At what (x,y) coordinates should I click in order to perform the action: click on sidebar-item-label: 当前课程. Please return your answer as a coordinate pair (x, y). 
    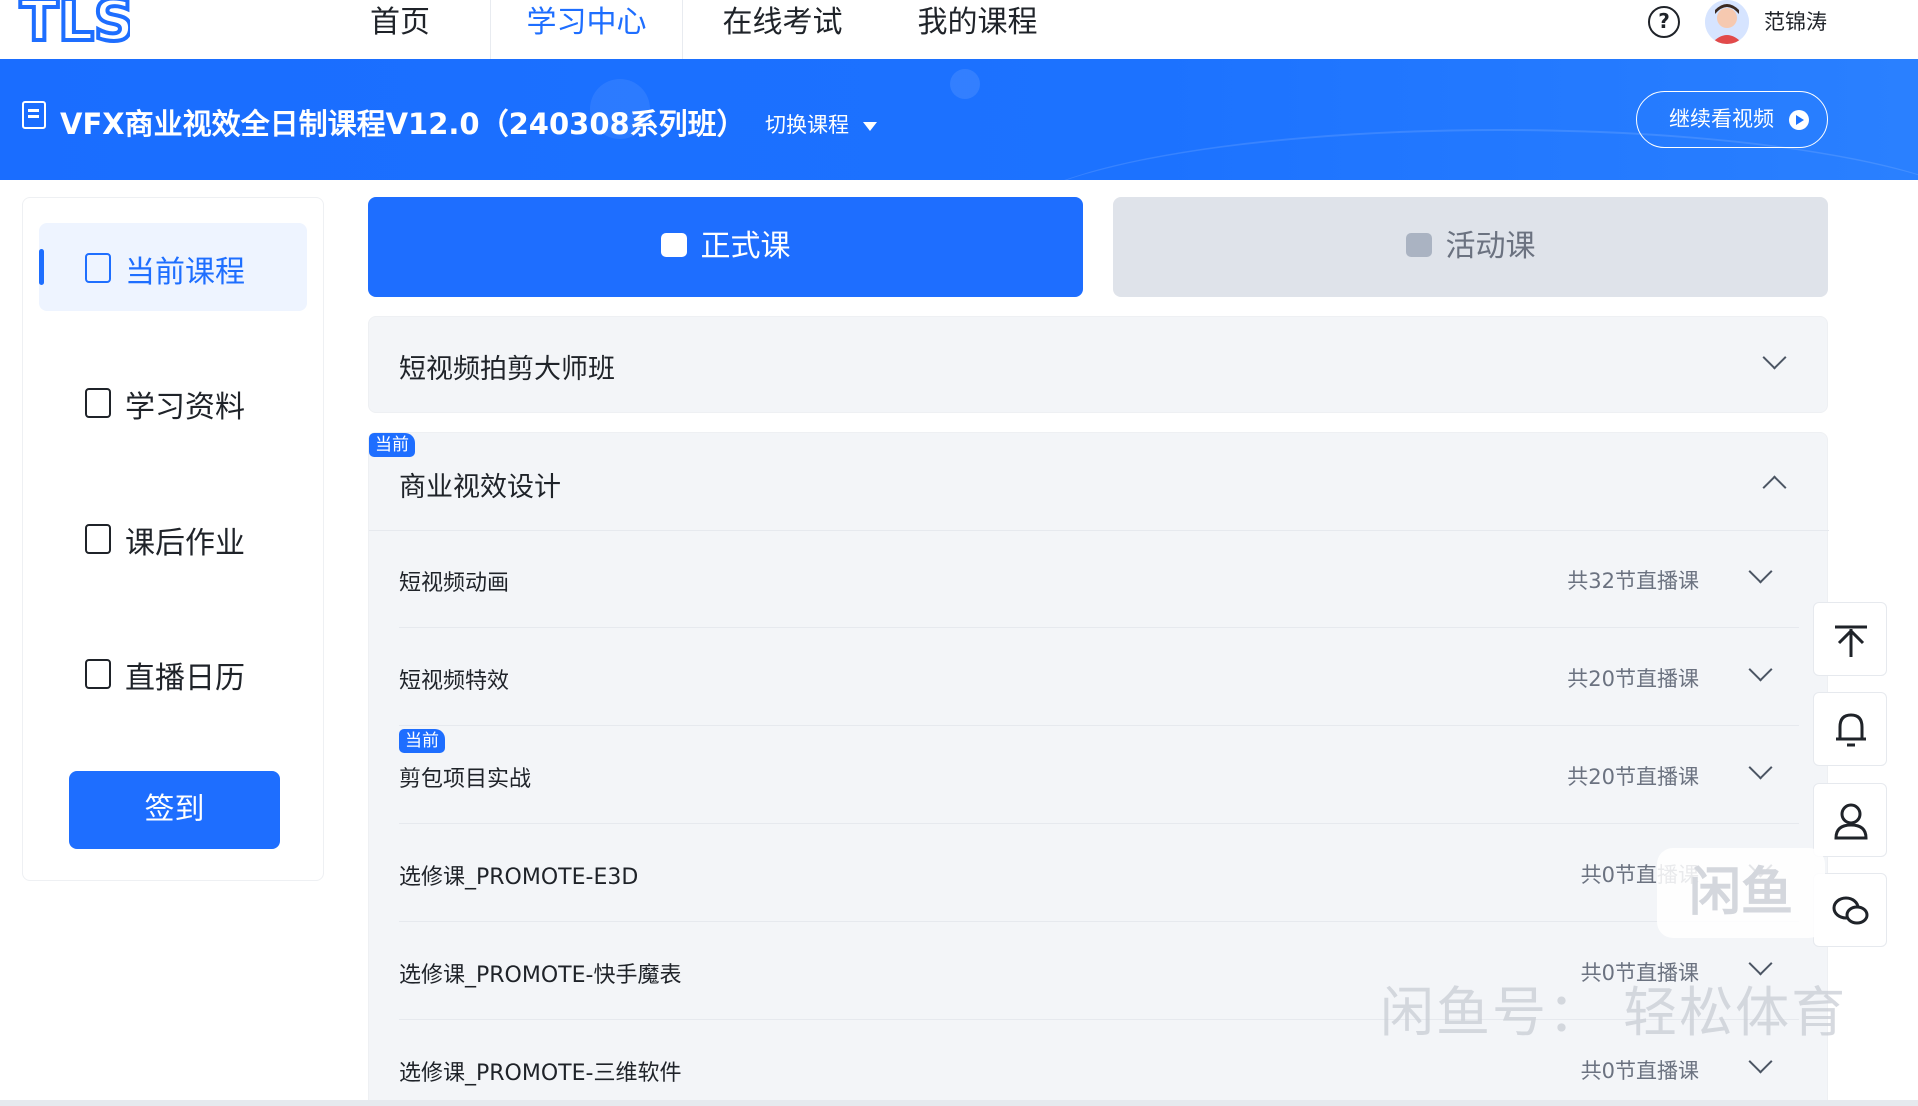
    Looking at the image, I should click on (185, 272).